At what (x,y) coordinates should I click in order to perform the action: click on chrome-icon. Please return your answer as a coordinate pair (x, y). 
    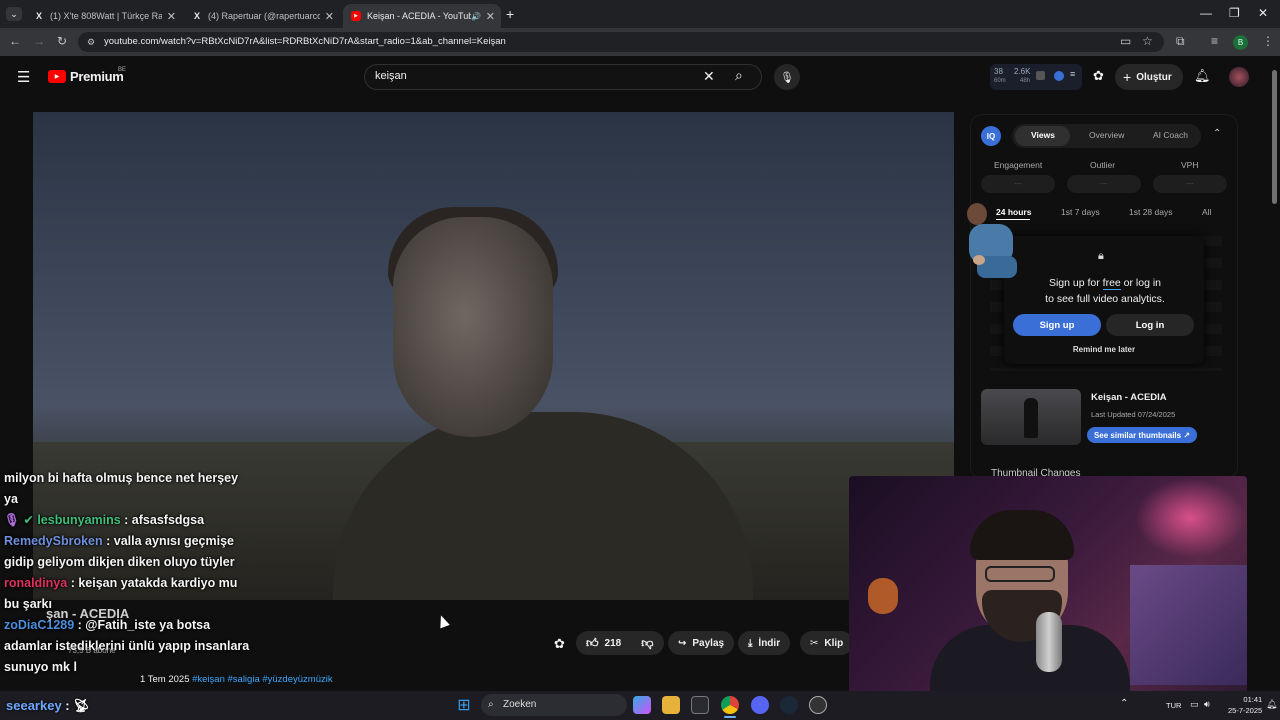
    Looking at the image, I should click on (730, 705).